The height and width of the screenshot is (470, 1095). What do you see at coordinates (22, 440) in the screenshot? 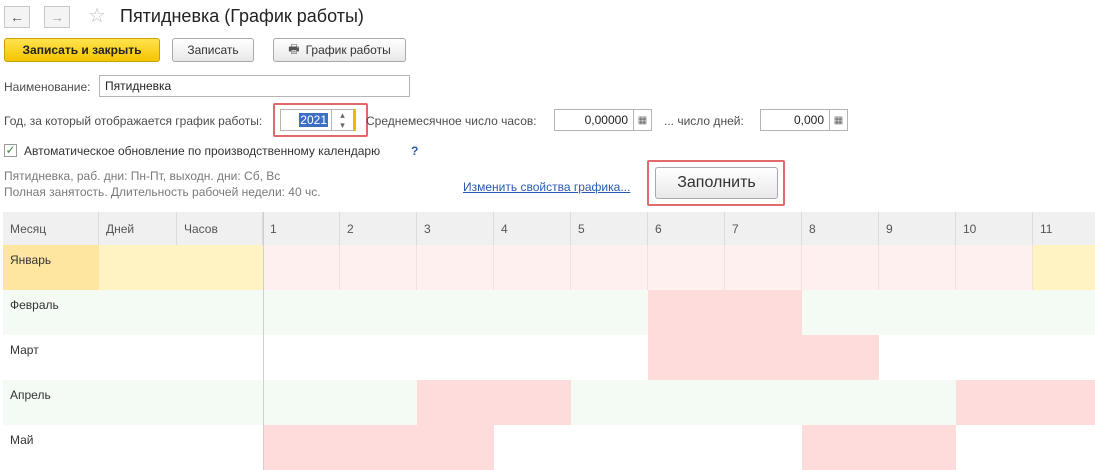
I see `month-label: Май` at bounding box center [22, 440].